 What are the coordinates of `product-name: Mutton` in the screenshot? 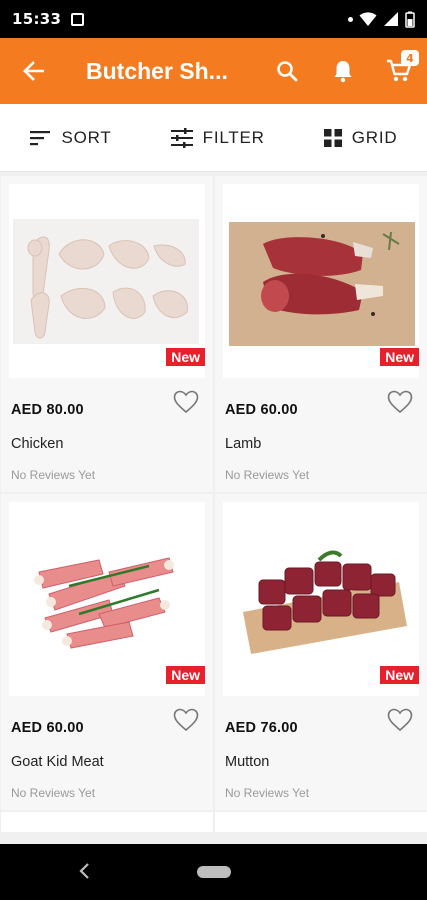 It's located at (247, 762).